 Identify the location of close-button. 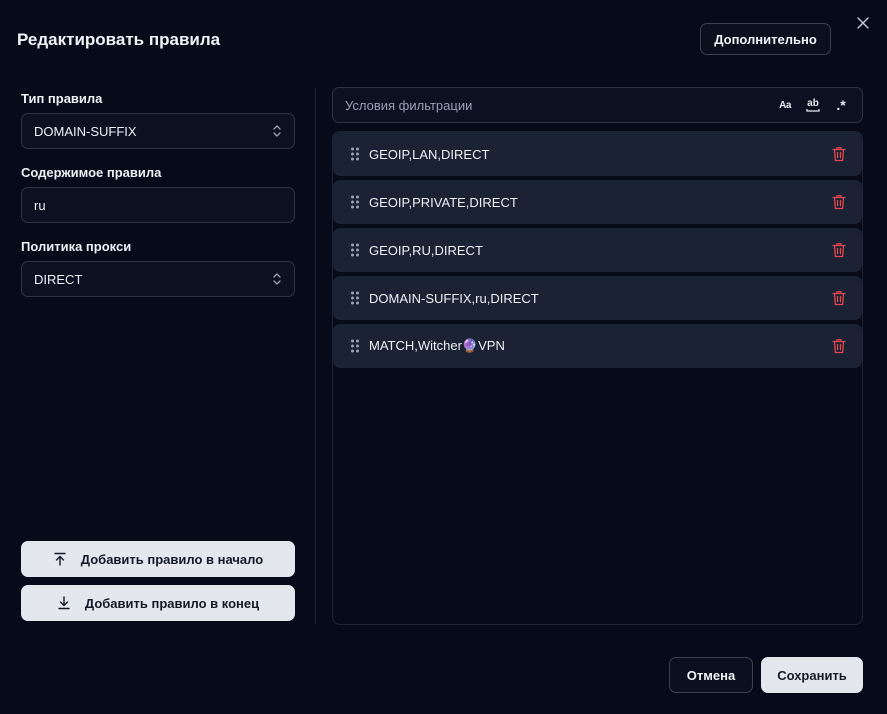
(863, 23).